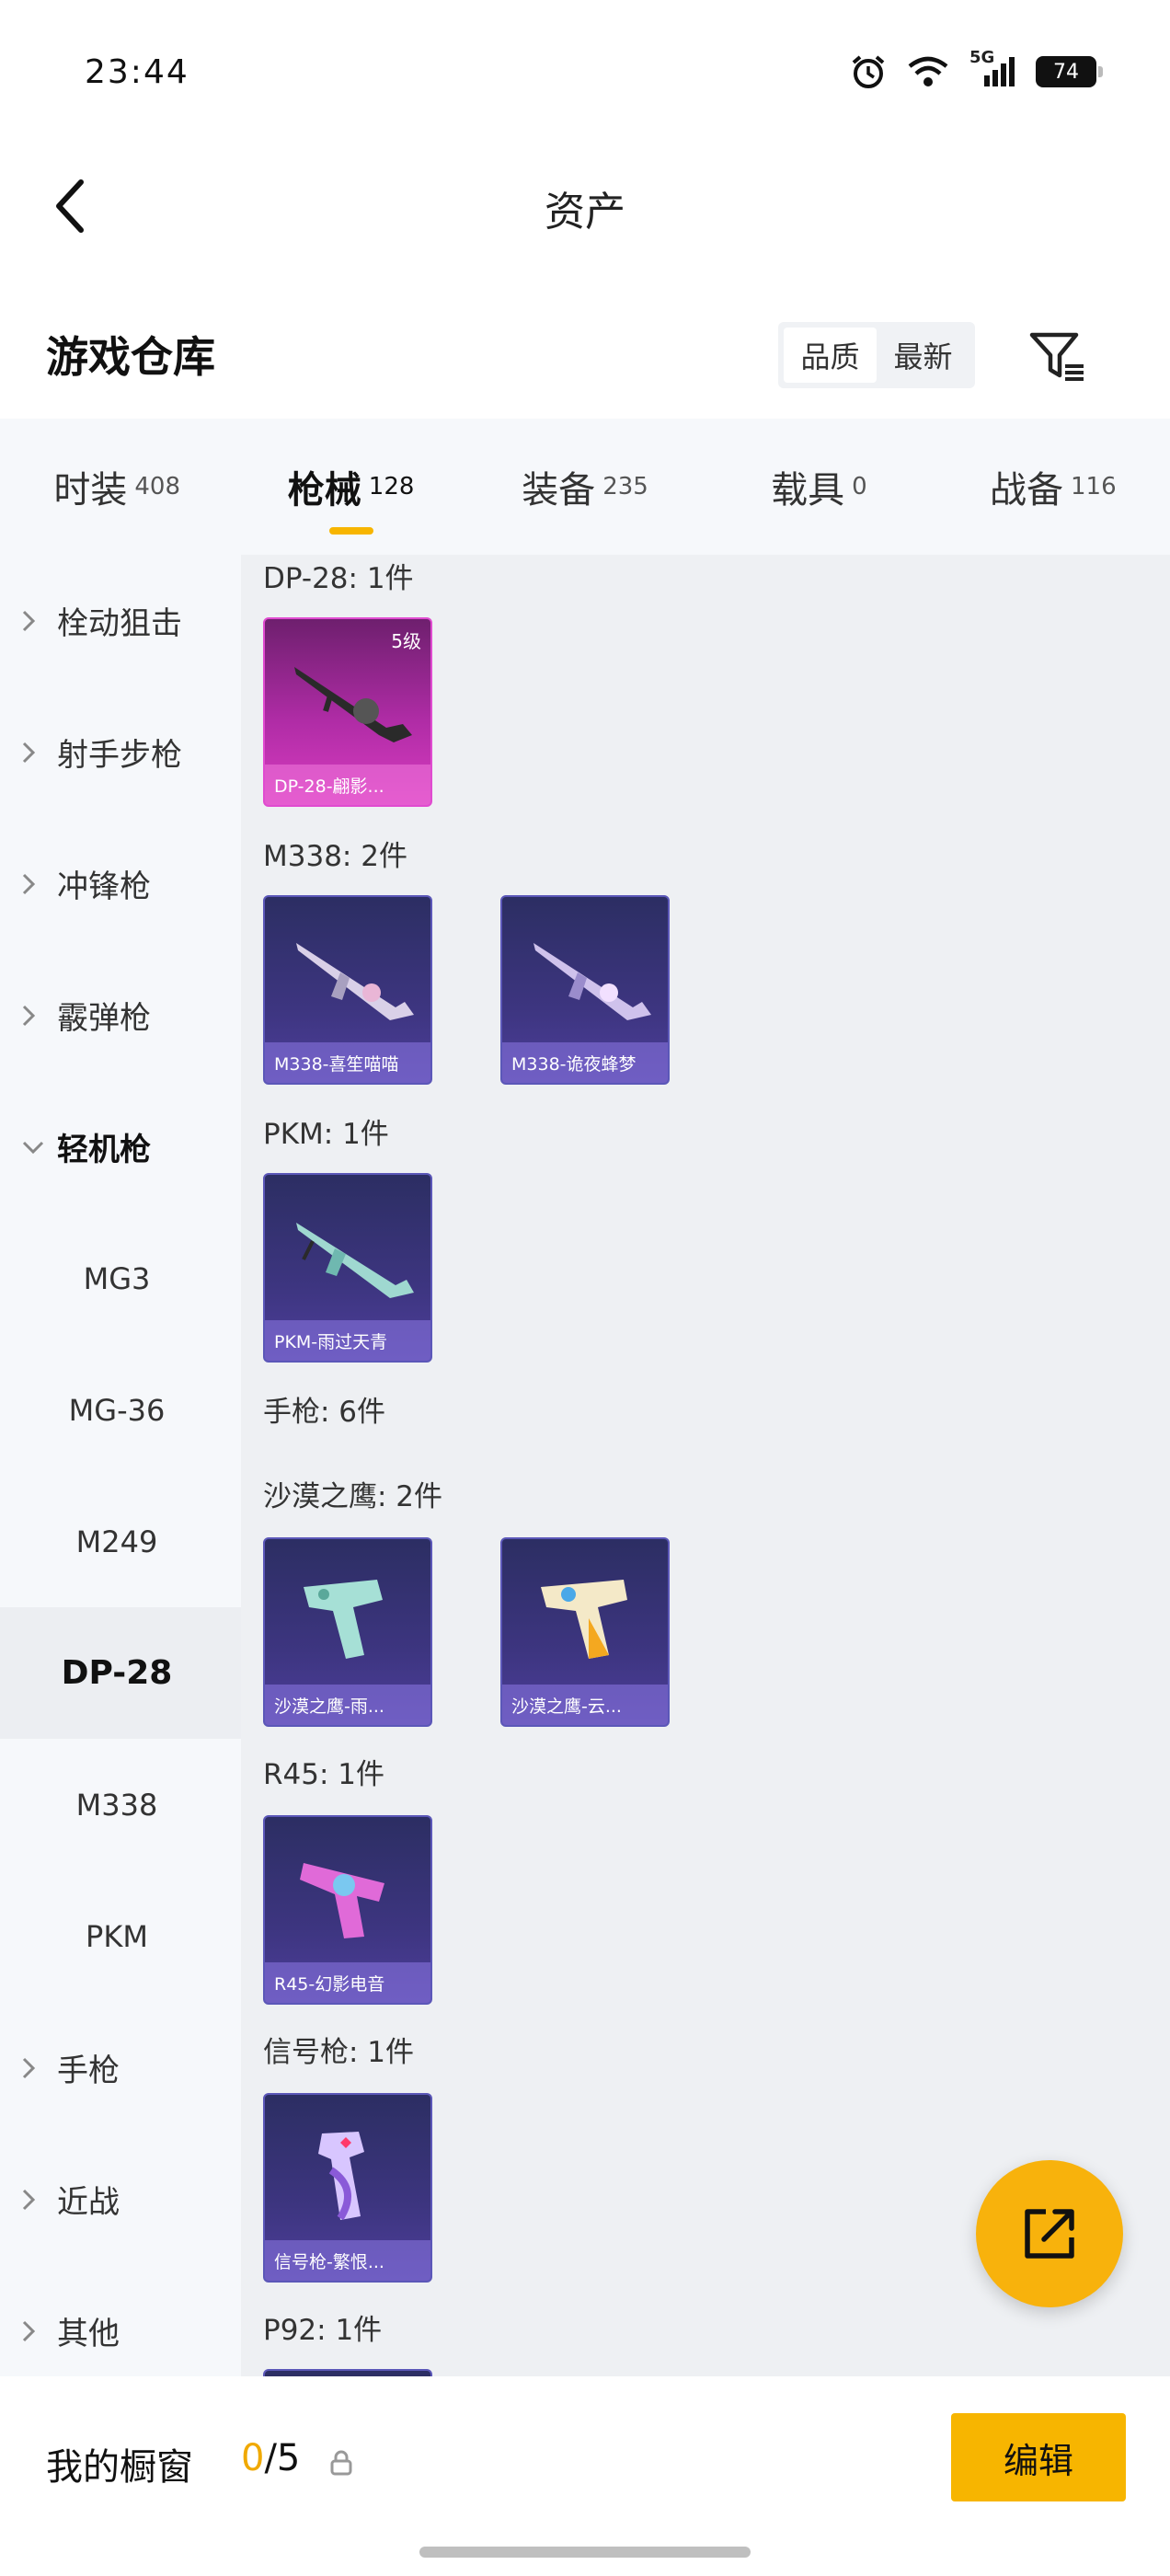 The image size is (1170, 2576). I want to click on sidebar-item-label: 射手步枪, so click(119, 755).